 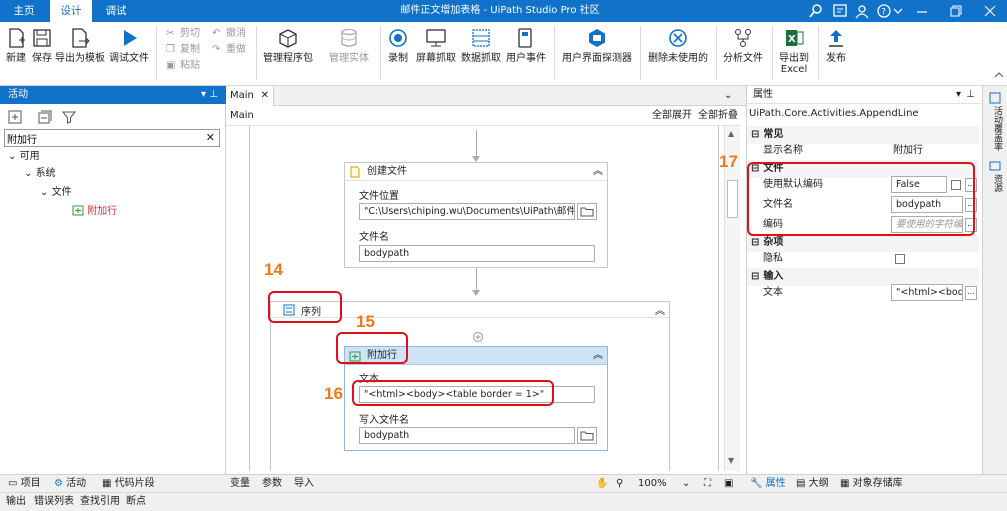 I want to click on export-template-button: 导出为模板, so click(x=80, y=53).